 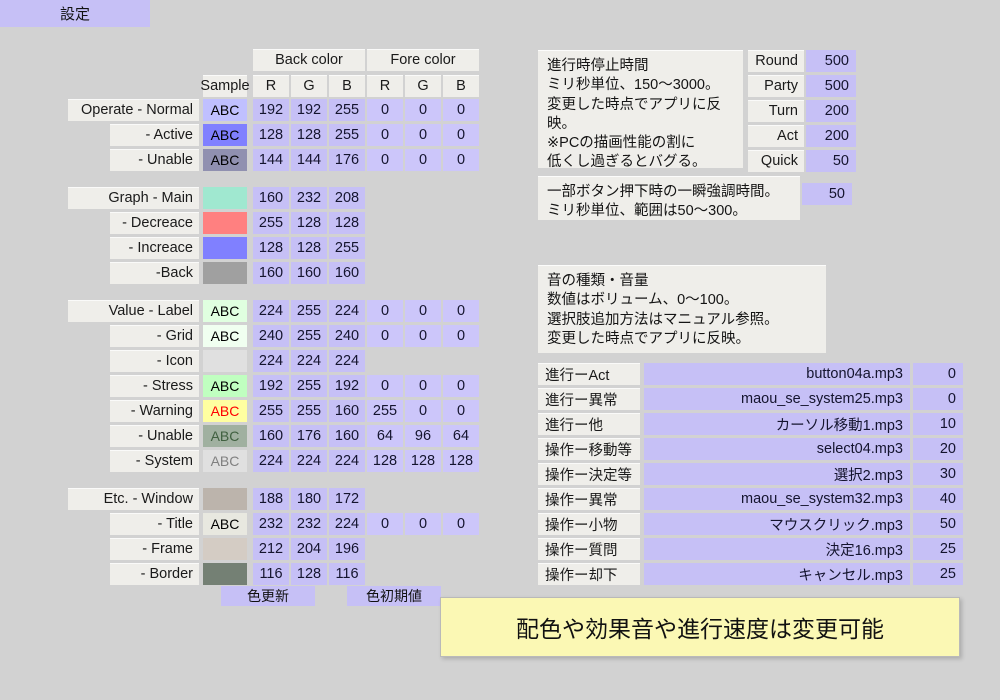 What do you see at coordinates (423, 461) in the screenshot?
I see `fore-g-field: 128` at bounding box center [423, 461].